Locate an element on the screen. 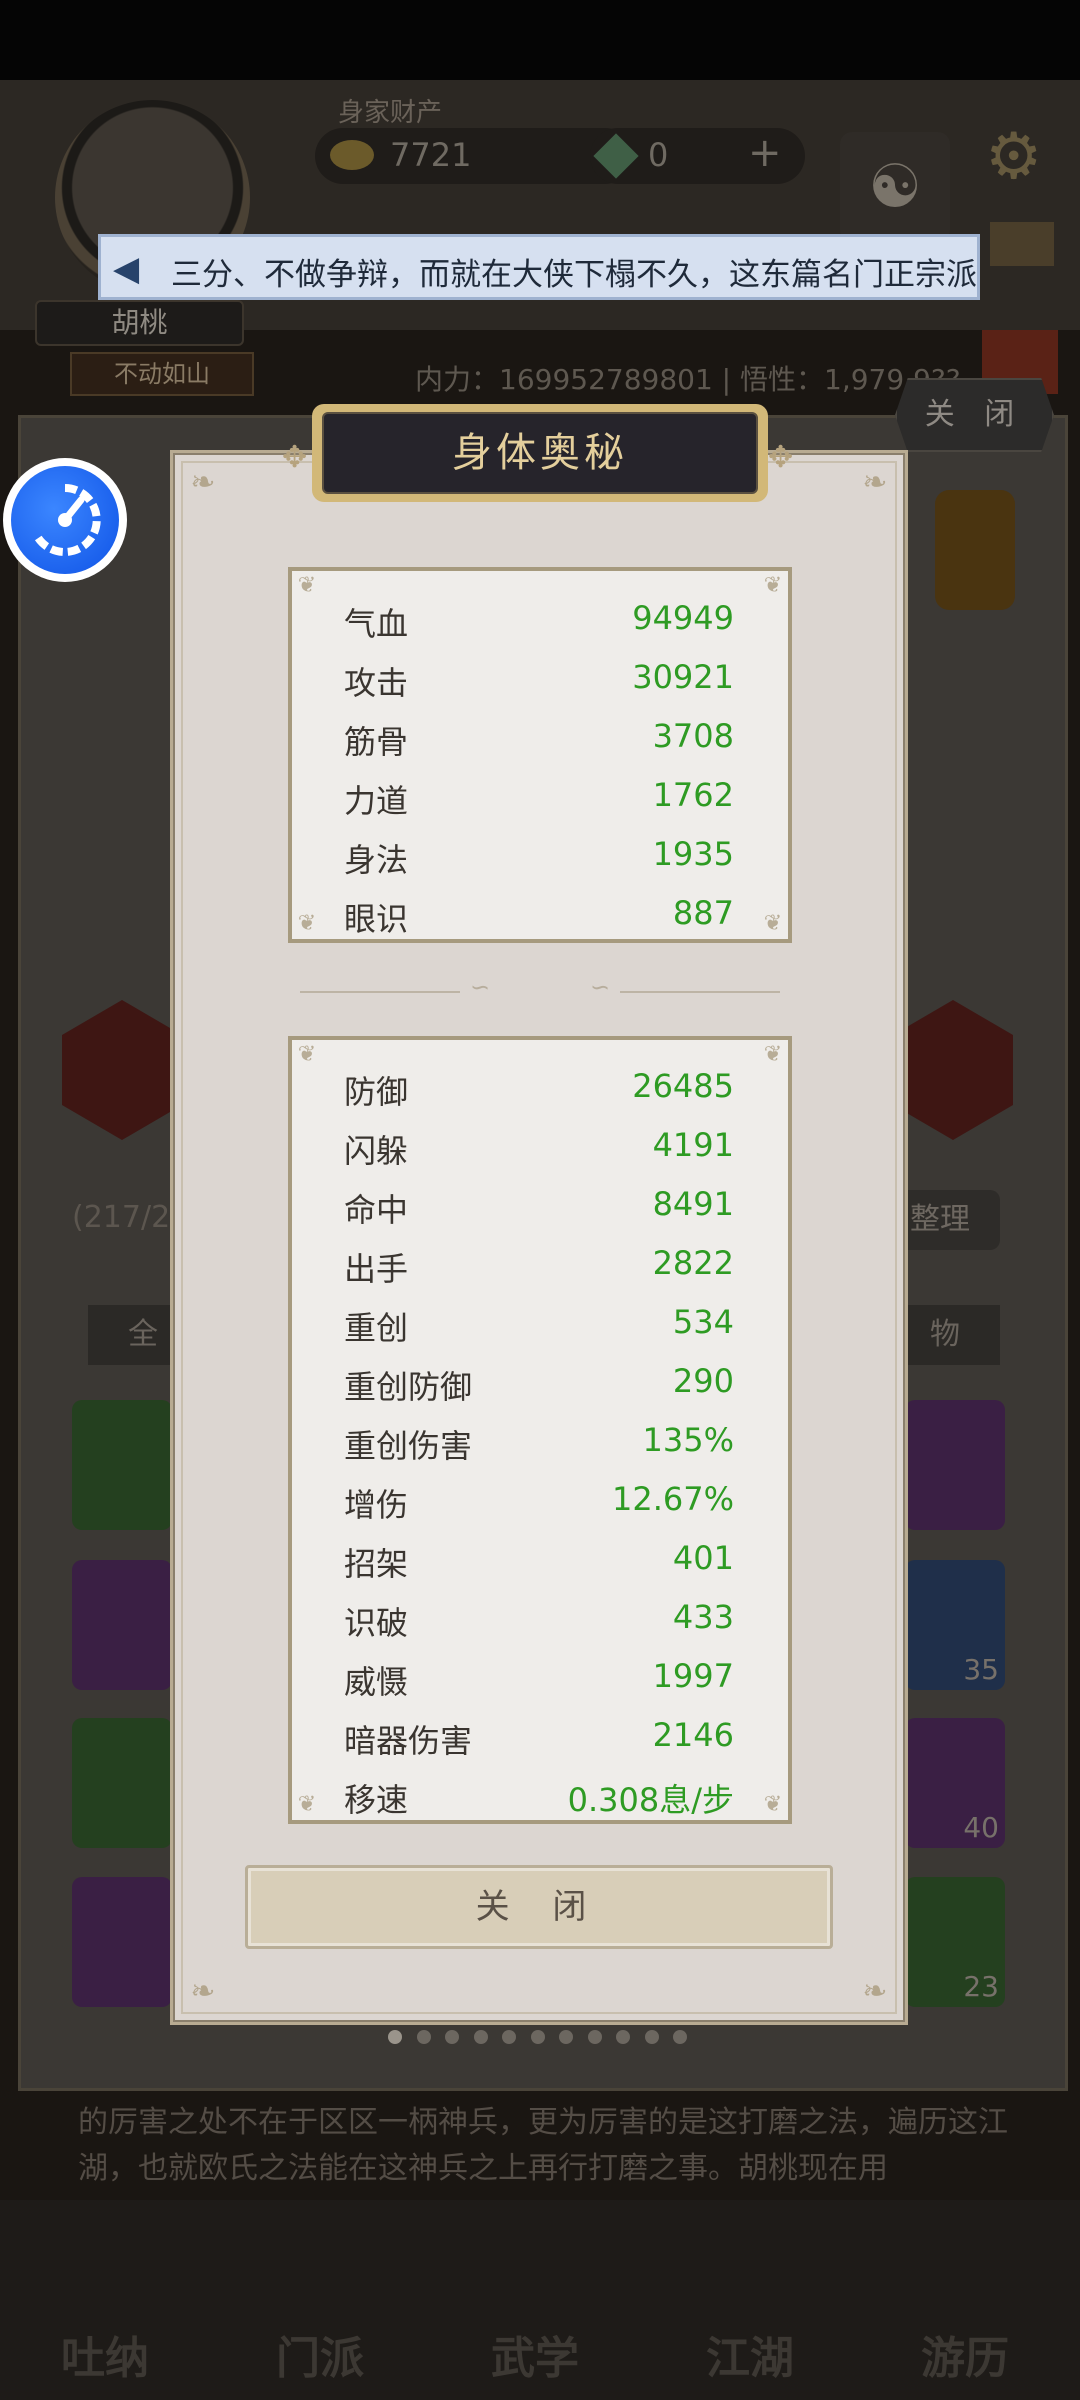  item-count: 35 is located at coordinates (981, 1669).